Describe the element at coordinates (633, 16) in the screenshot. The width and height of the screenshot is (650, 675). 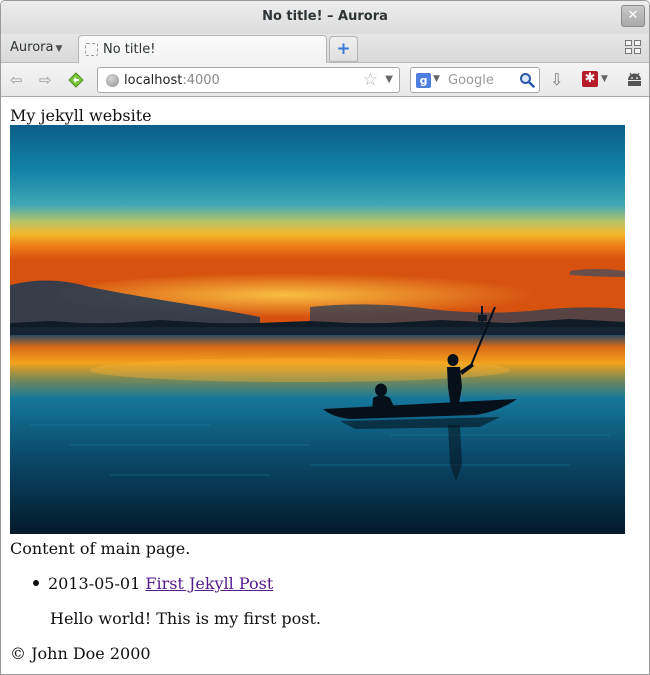
I see `window-close-button: ✕` at that location.